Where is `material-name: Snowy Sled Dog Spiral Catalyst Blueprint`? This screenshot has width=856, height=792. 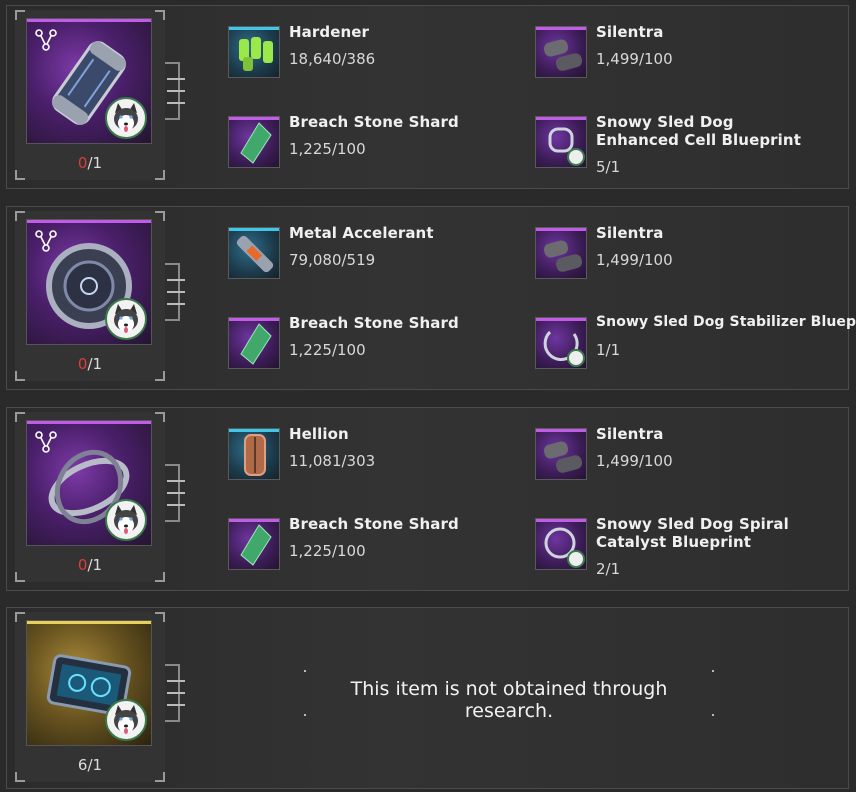 material-name: Snowy Sled Dog Spiral Catalyst Blueprint is located at coordinates (692, 533).